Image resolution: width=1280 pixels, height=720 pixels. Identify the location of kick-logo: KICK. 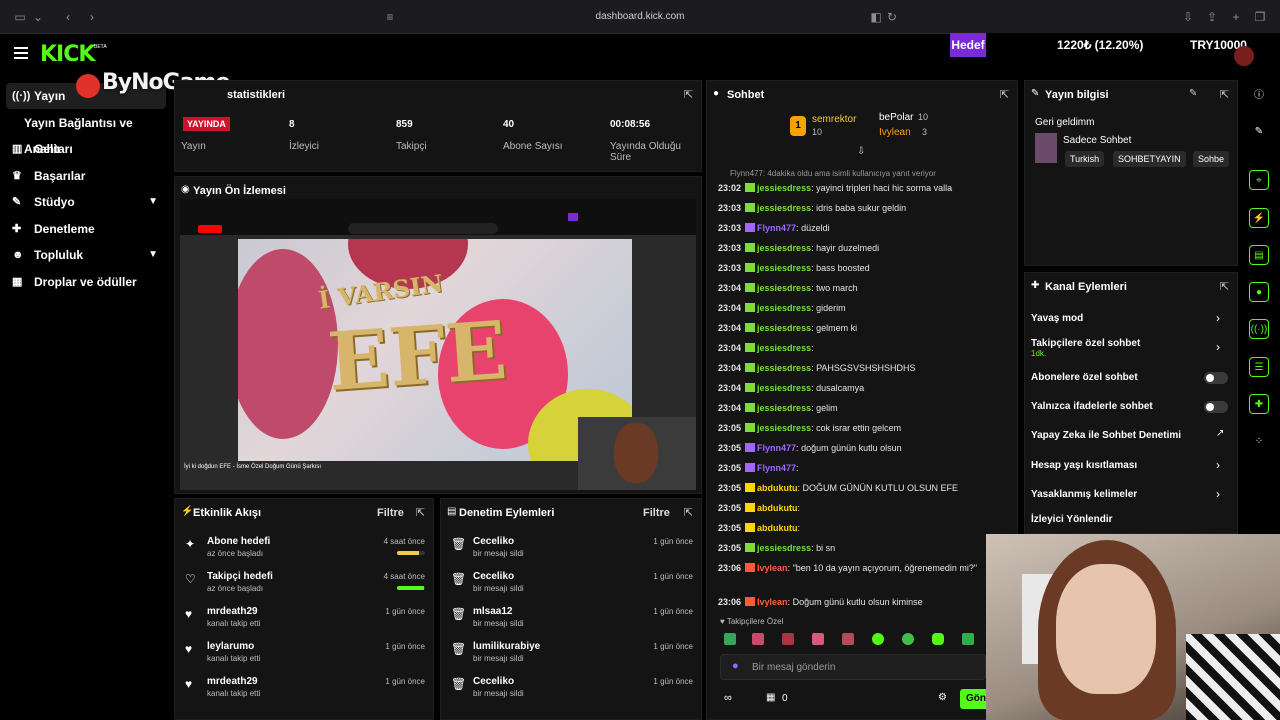
(67, 54).